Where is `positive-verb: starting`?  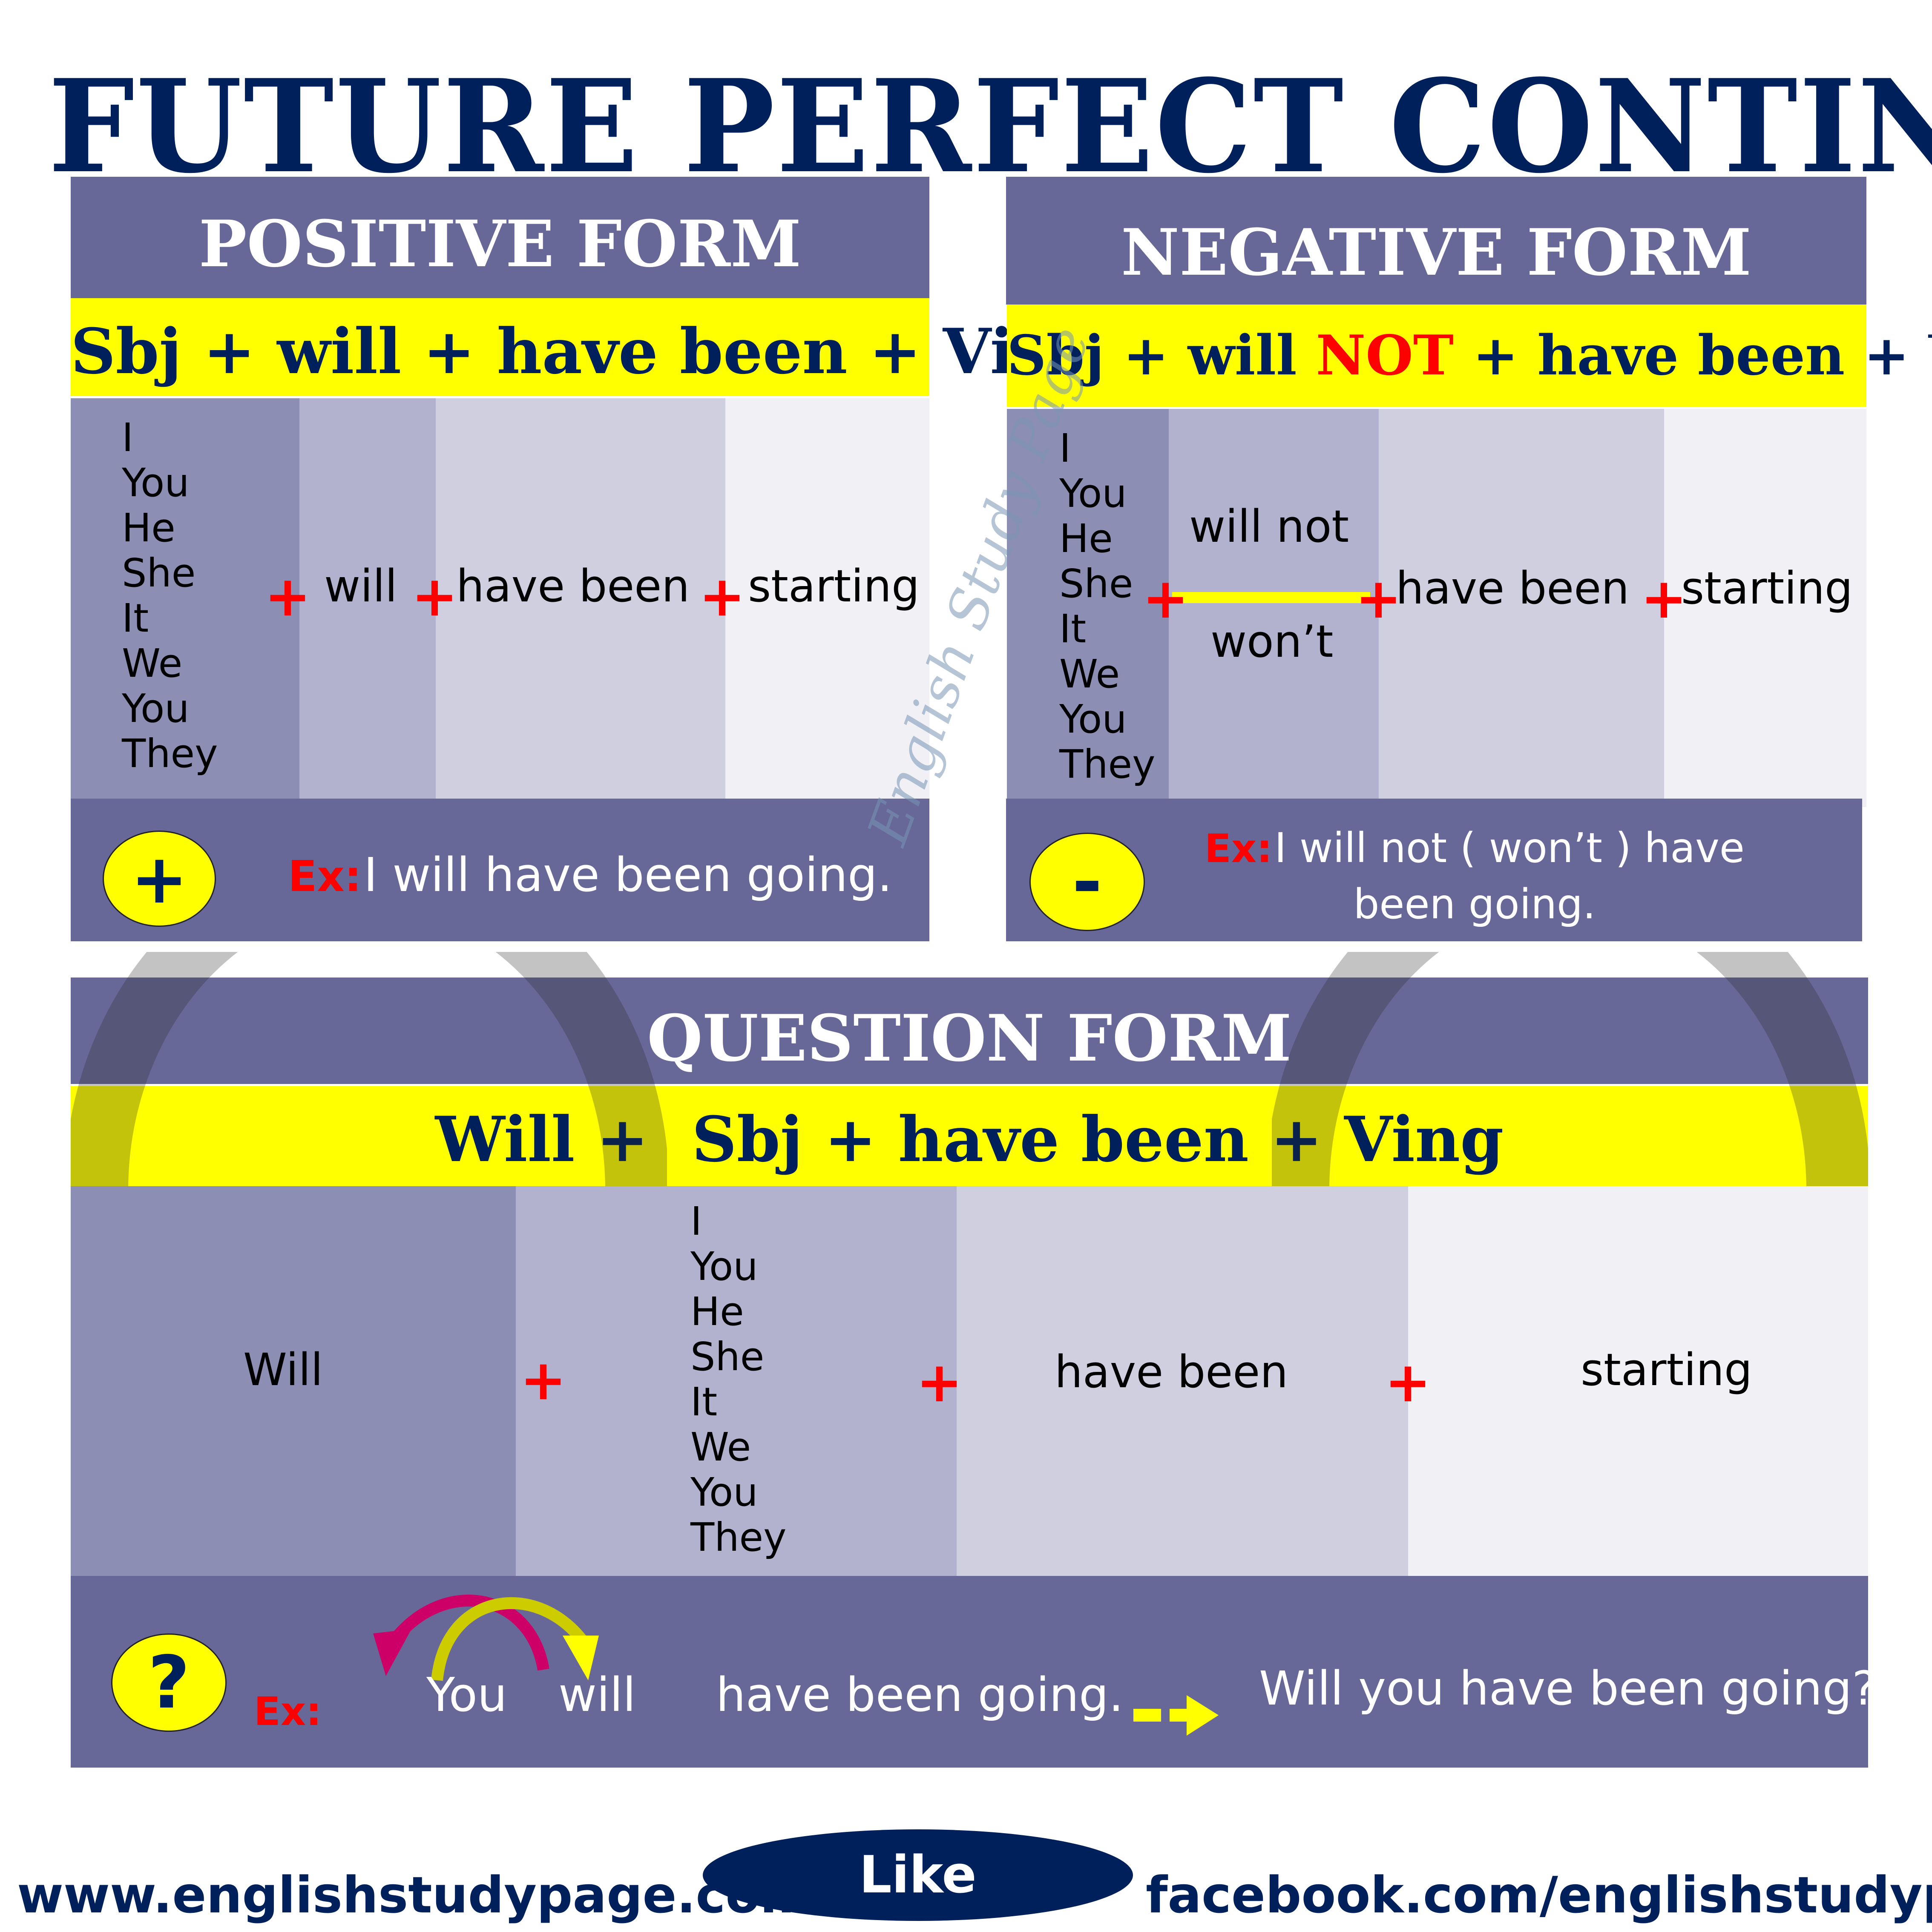
positive-verb: starting is located at coordinates (834, 586).